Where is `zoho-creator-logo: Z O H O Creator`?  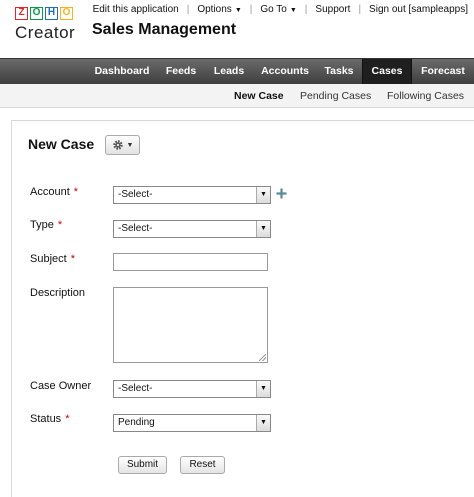 zoho-creator-logo: Z O H O Creator is located at coordinates (50, 30).